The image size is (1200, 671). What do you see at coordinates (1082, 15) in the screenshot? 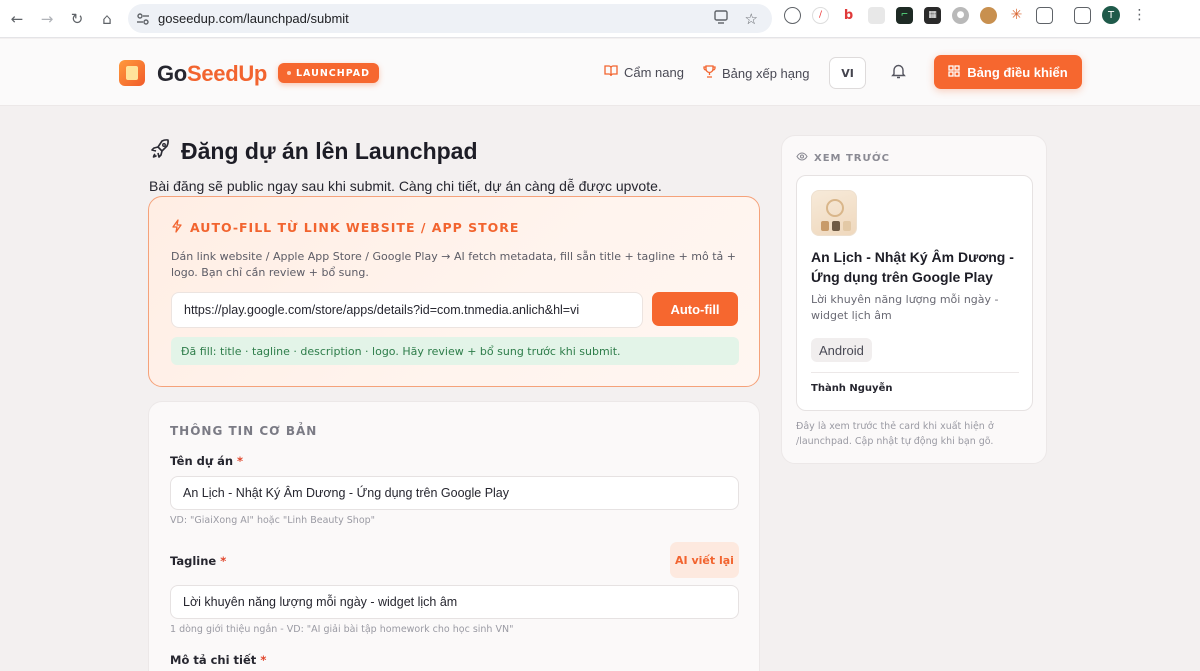
I see `search-tabs-icon` at bounding box center [1082, 15].